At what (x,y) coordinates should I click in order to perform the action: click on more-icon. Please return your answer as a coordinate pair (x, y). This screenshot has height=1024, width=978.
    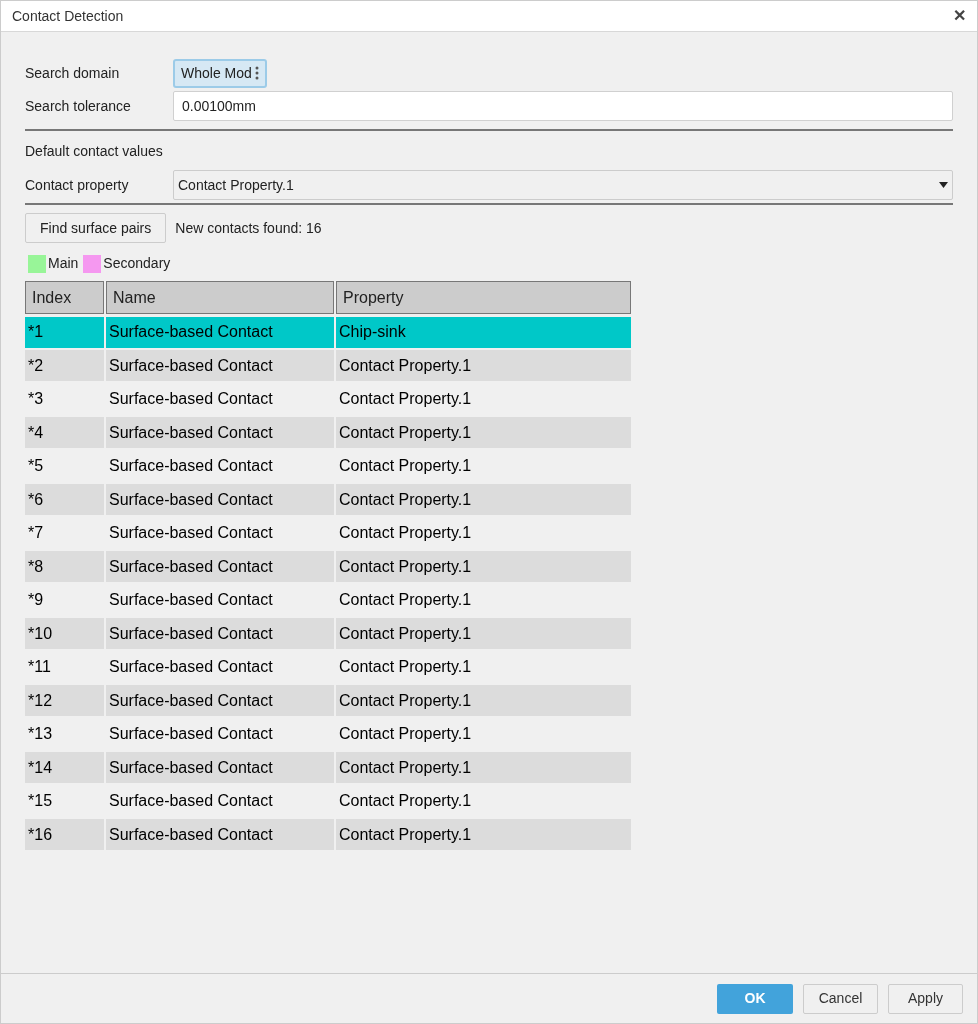
    Looking at the image, I should click on (256, 73).